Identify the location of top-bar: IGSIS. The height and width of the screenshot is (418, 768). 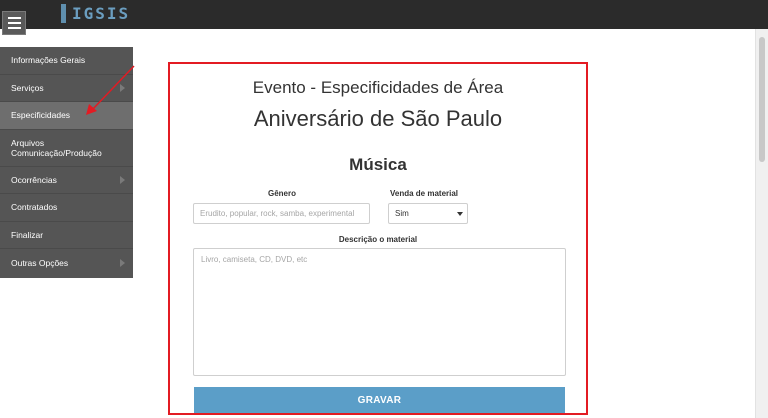
(384, 14).